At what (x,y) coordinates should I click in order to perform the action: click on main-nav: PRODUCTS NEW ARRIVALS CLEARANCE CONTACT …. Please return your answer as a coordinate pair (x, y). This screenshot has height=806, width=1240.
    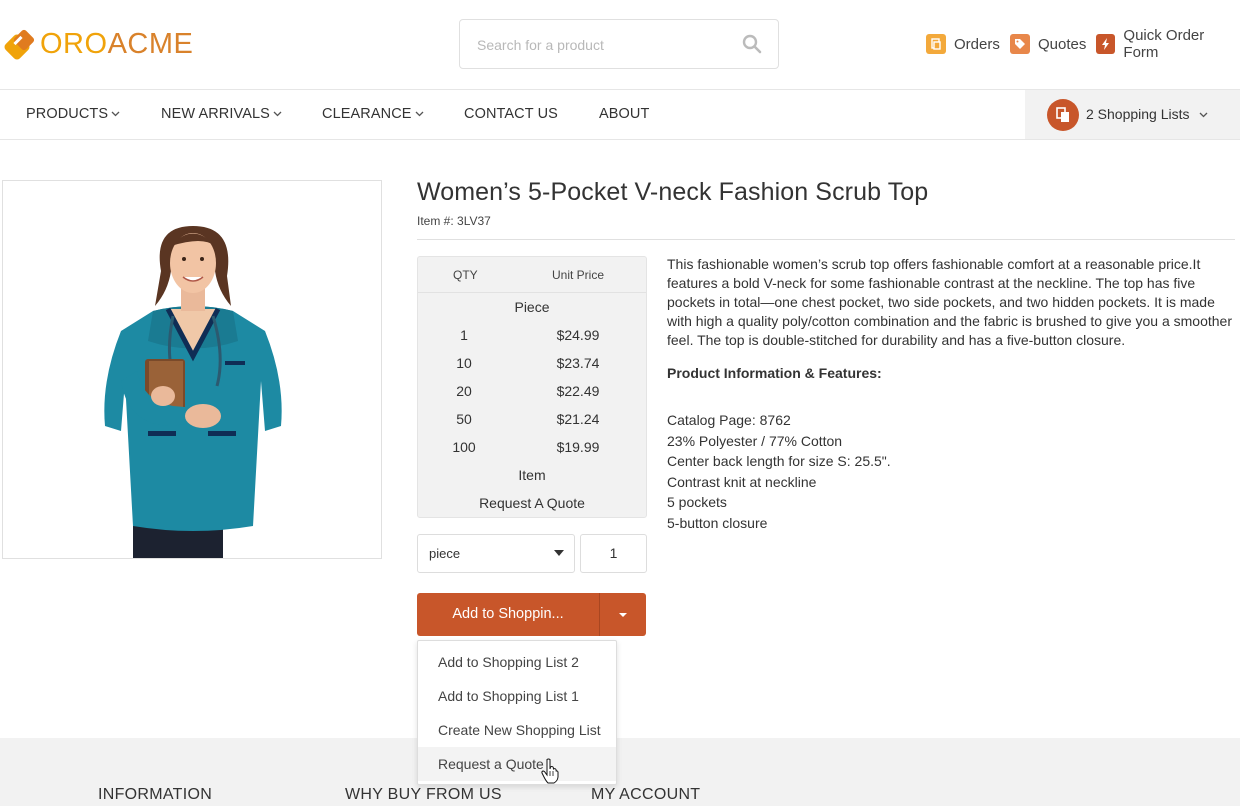
    Looking at the image, I should click on (620, 114).